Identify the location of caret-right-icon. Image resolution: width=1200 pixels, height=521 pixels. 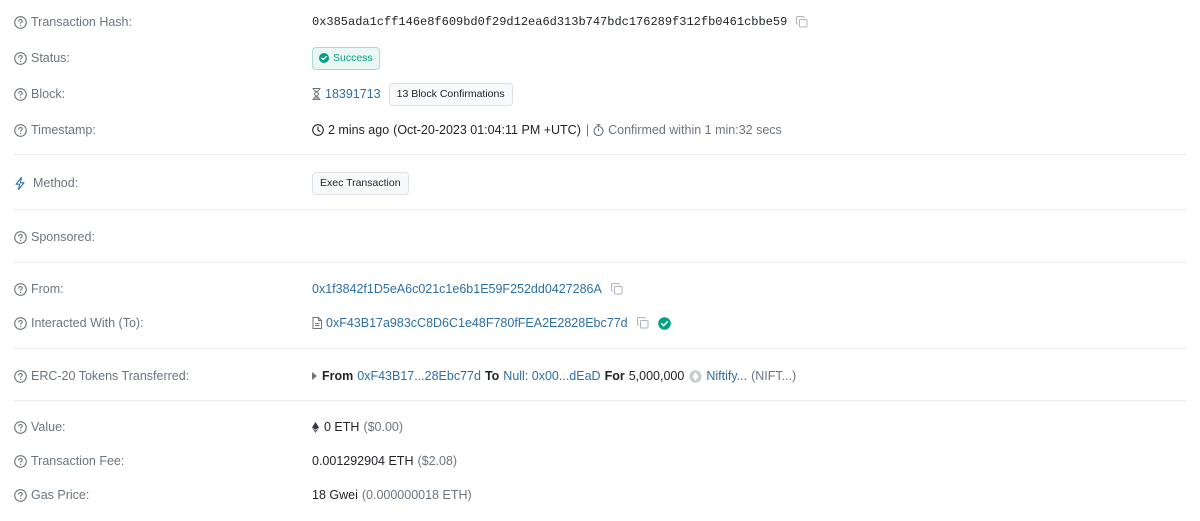
(314, 376).